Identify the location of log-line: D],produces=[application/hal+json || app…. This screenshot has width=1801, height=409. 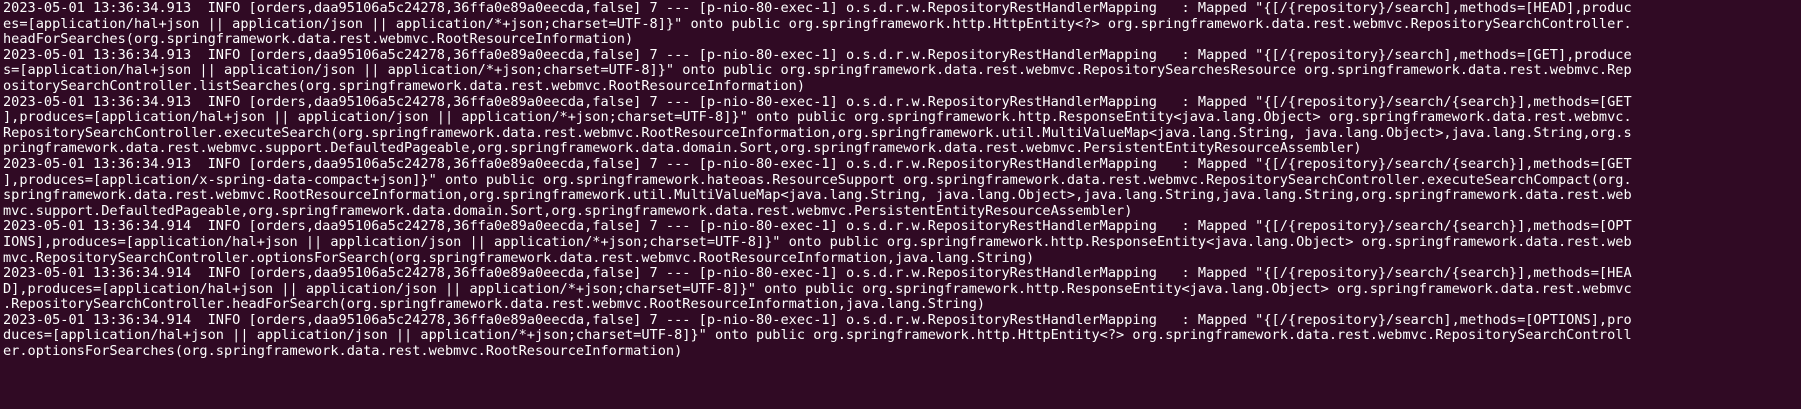
(817, 289).